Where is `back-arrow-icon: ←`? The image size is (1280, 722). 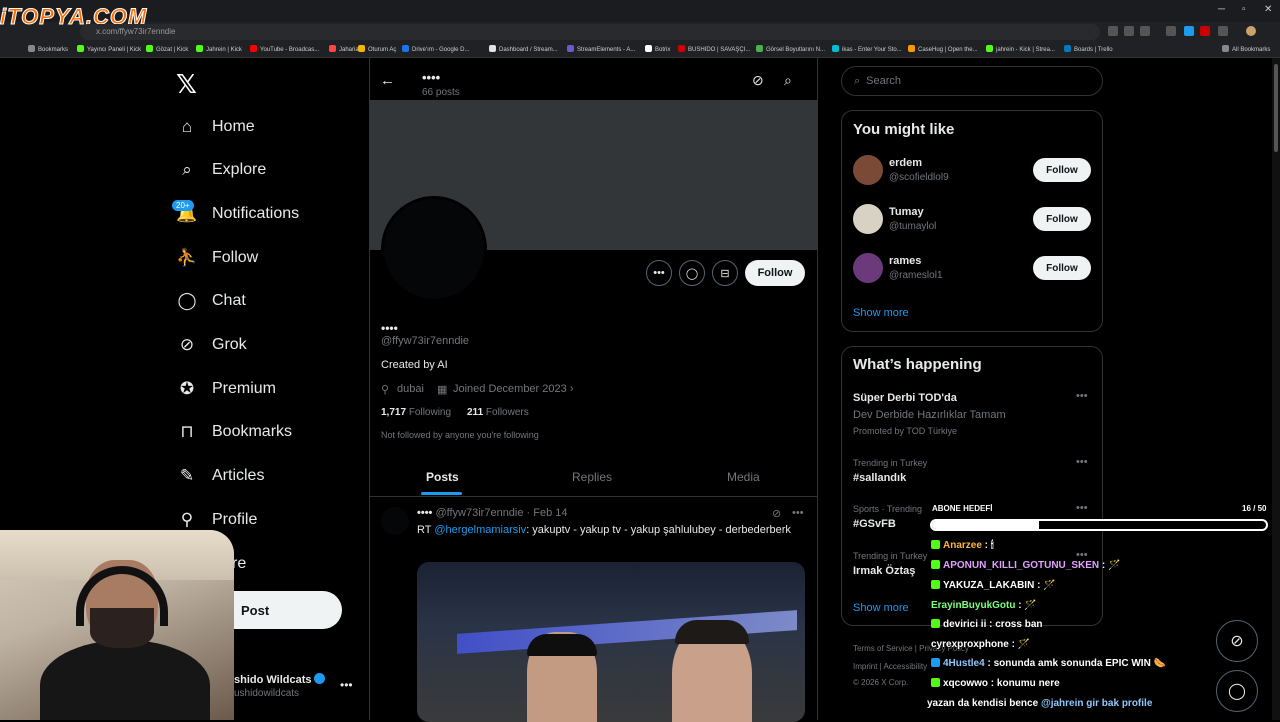 back-arrow-icon: ← is located at coordinates (387, 80).